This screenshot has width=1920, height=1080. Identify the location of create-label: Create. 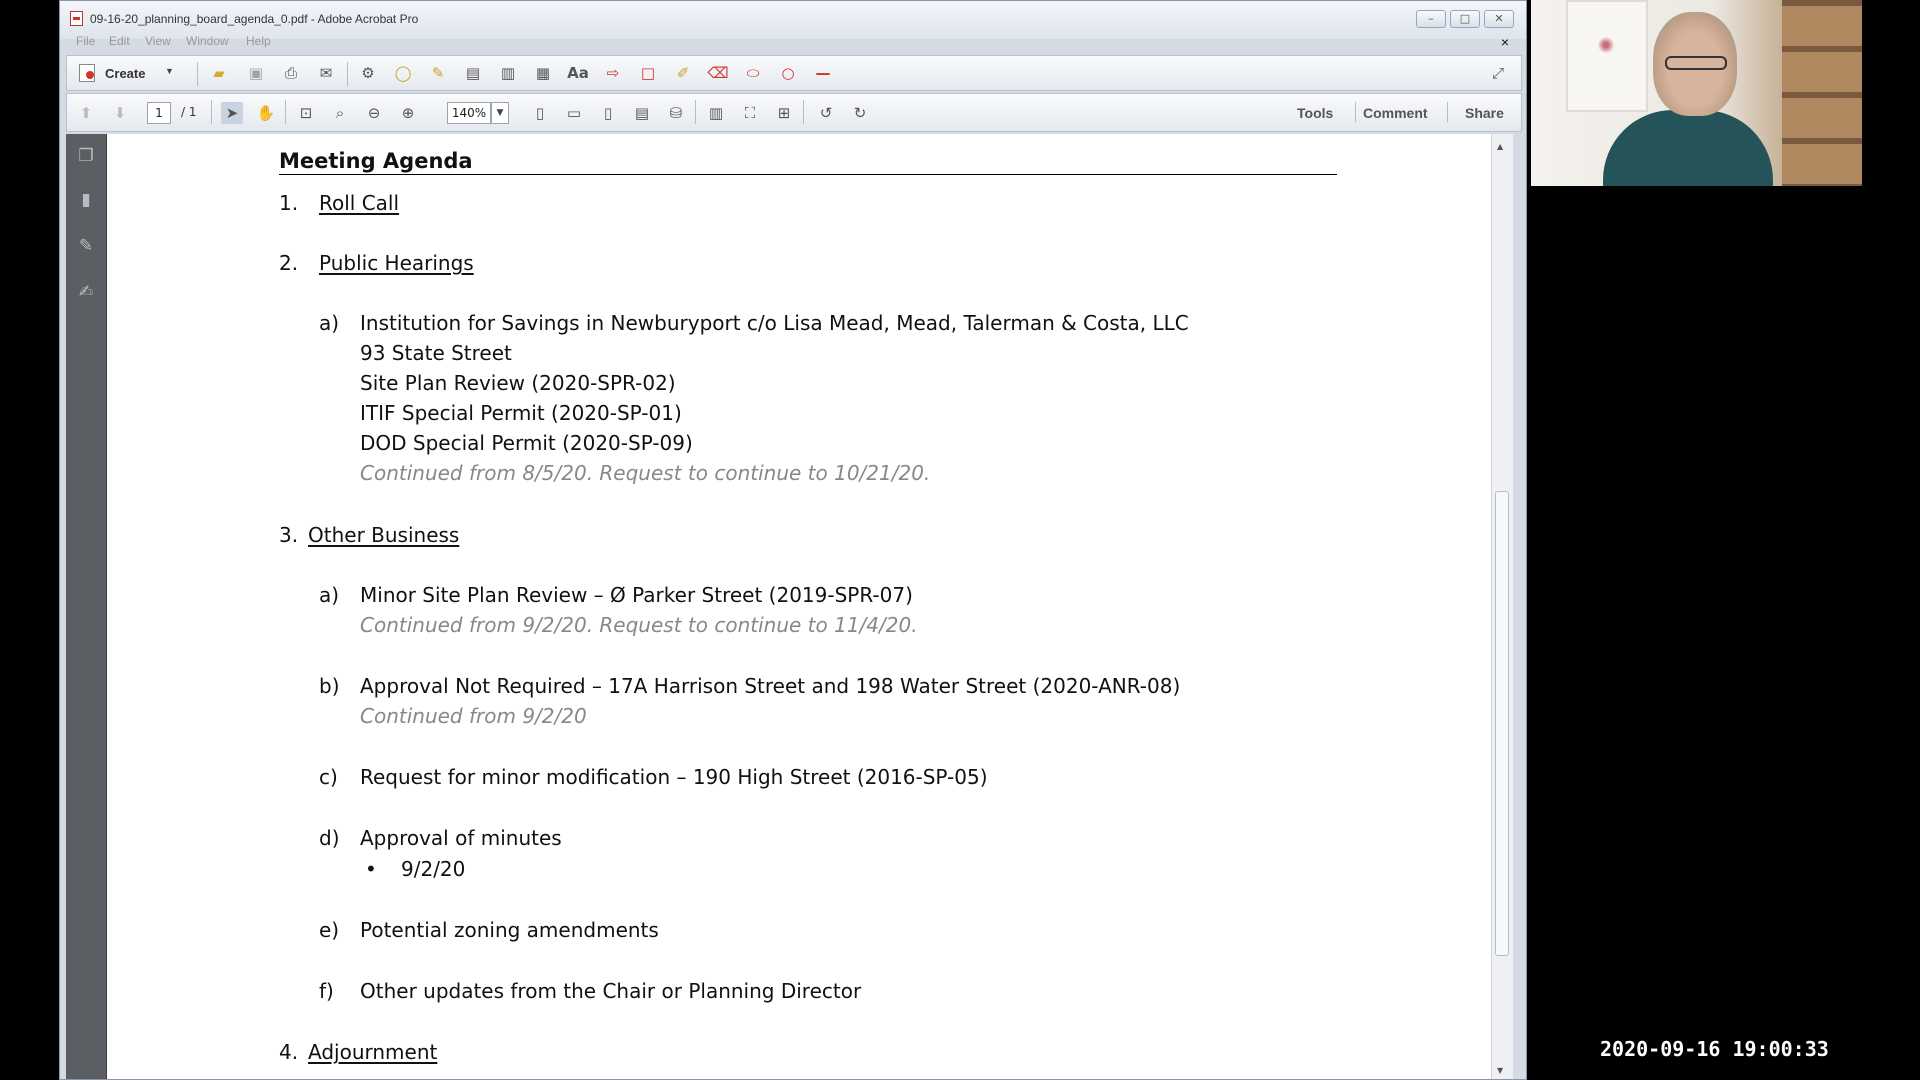
(125, 73).